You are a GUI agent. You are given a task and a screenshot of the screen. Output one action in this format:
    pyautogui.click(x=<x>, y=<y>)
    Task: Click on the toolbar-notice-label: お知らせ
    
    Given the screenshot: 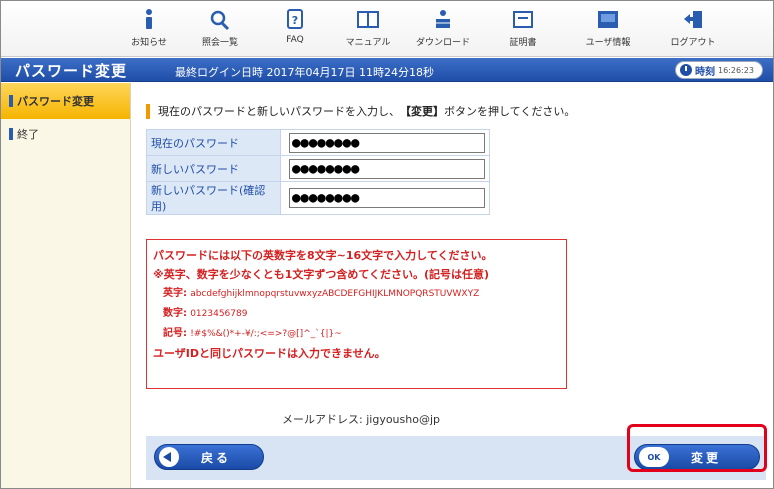 What is the action you would take?
    pyautogui.click(x=149, y=43)
    